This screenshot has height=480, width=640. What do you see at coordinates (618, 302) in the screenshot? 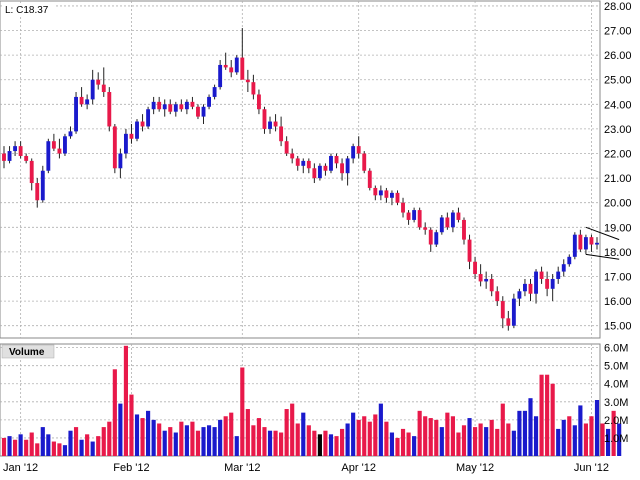
I see `price-tick-label: 16.00` at bounding box center [618, 302].